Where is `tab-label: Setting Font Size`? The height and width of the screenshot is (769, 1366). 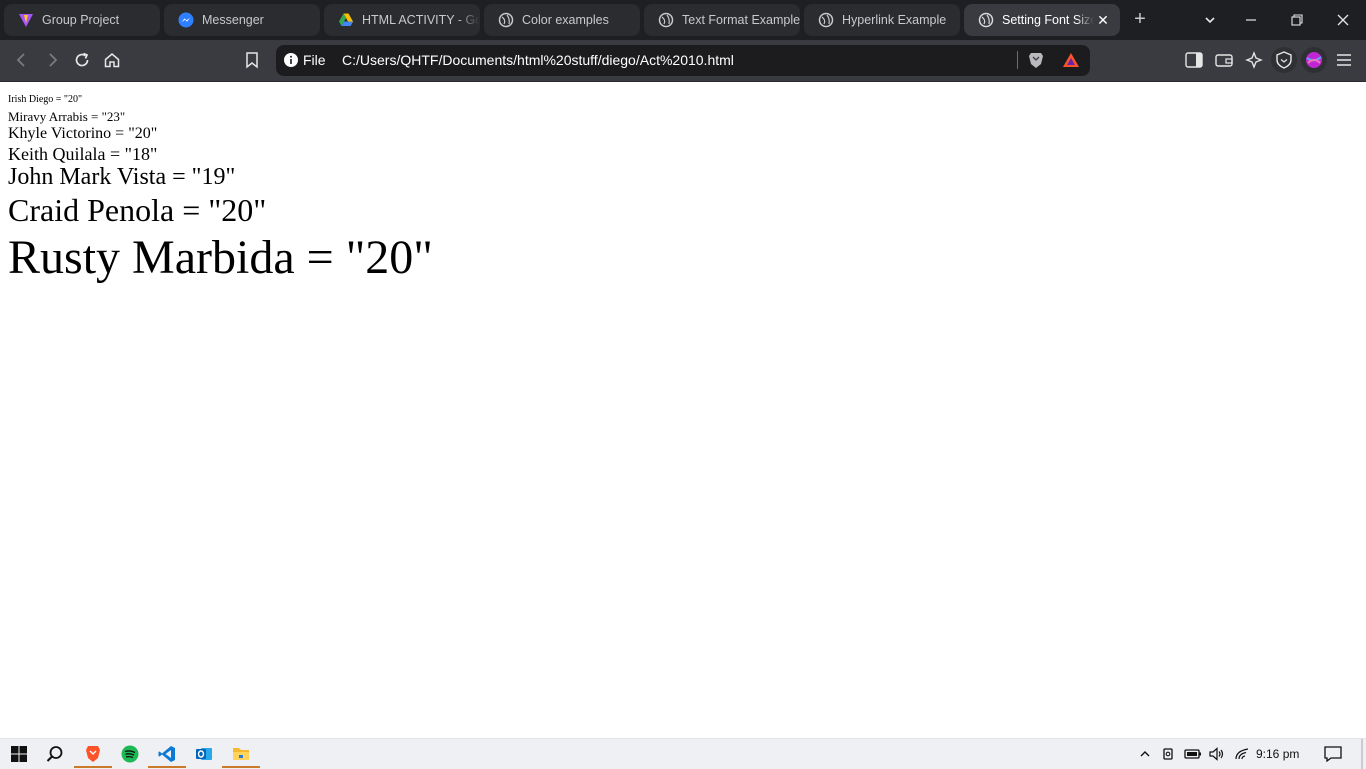
tab-label: Setting Font Size is located at coordinates (1048, 20).